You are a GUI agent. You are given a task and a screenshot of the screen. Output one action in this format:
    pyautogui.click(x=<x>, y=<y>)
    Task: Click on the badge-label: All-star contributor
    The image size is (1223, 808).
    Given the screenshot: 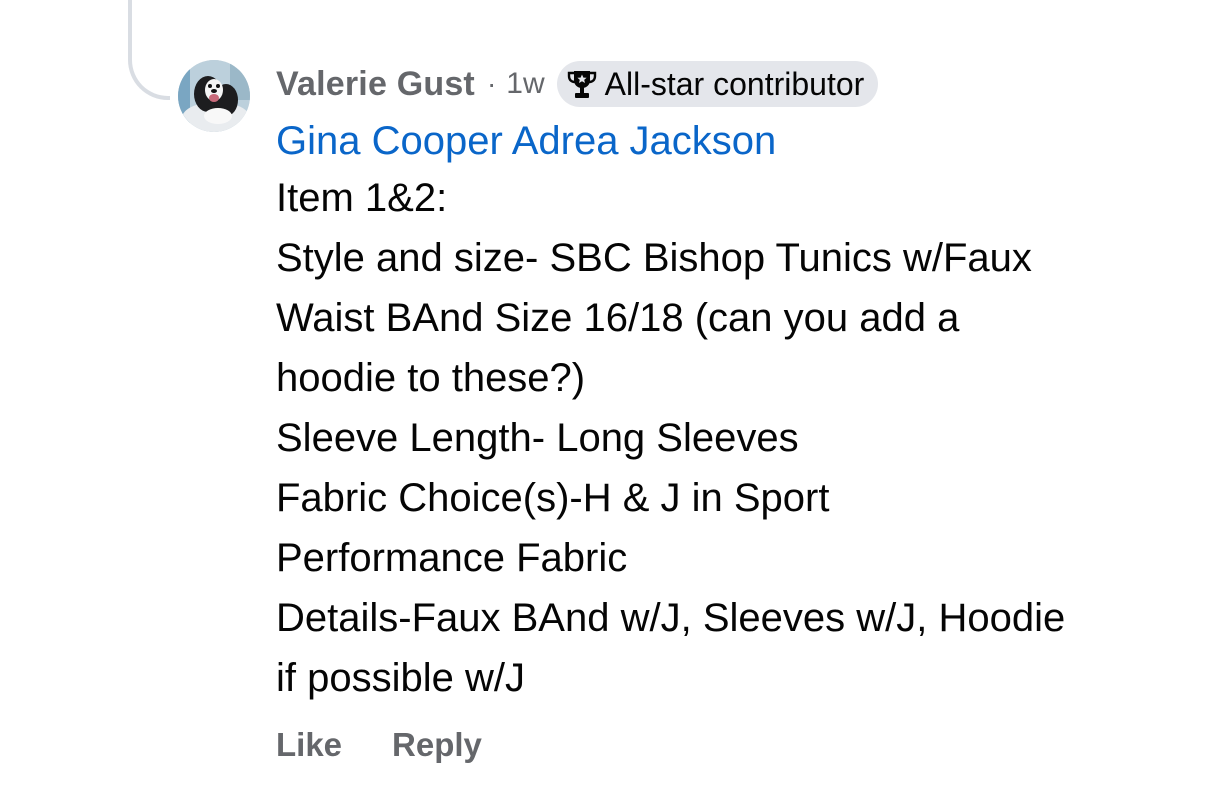 What is the action you would take?
    pyautogui.click(x=734, y=83)
    